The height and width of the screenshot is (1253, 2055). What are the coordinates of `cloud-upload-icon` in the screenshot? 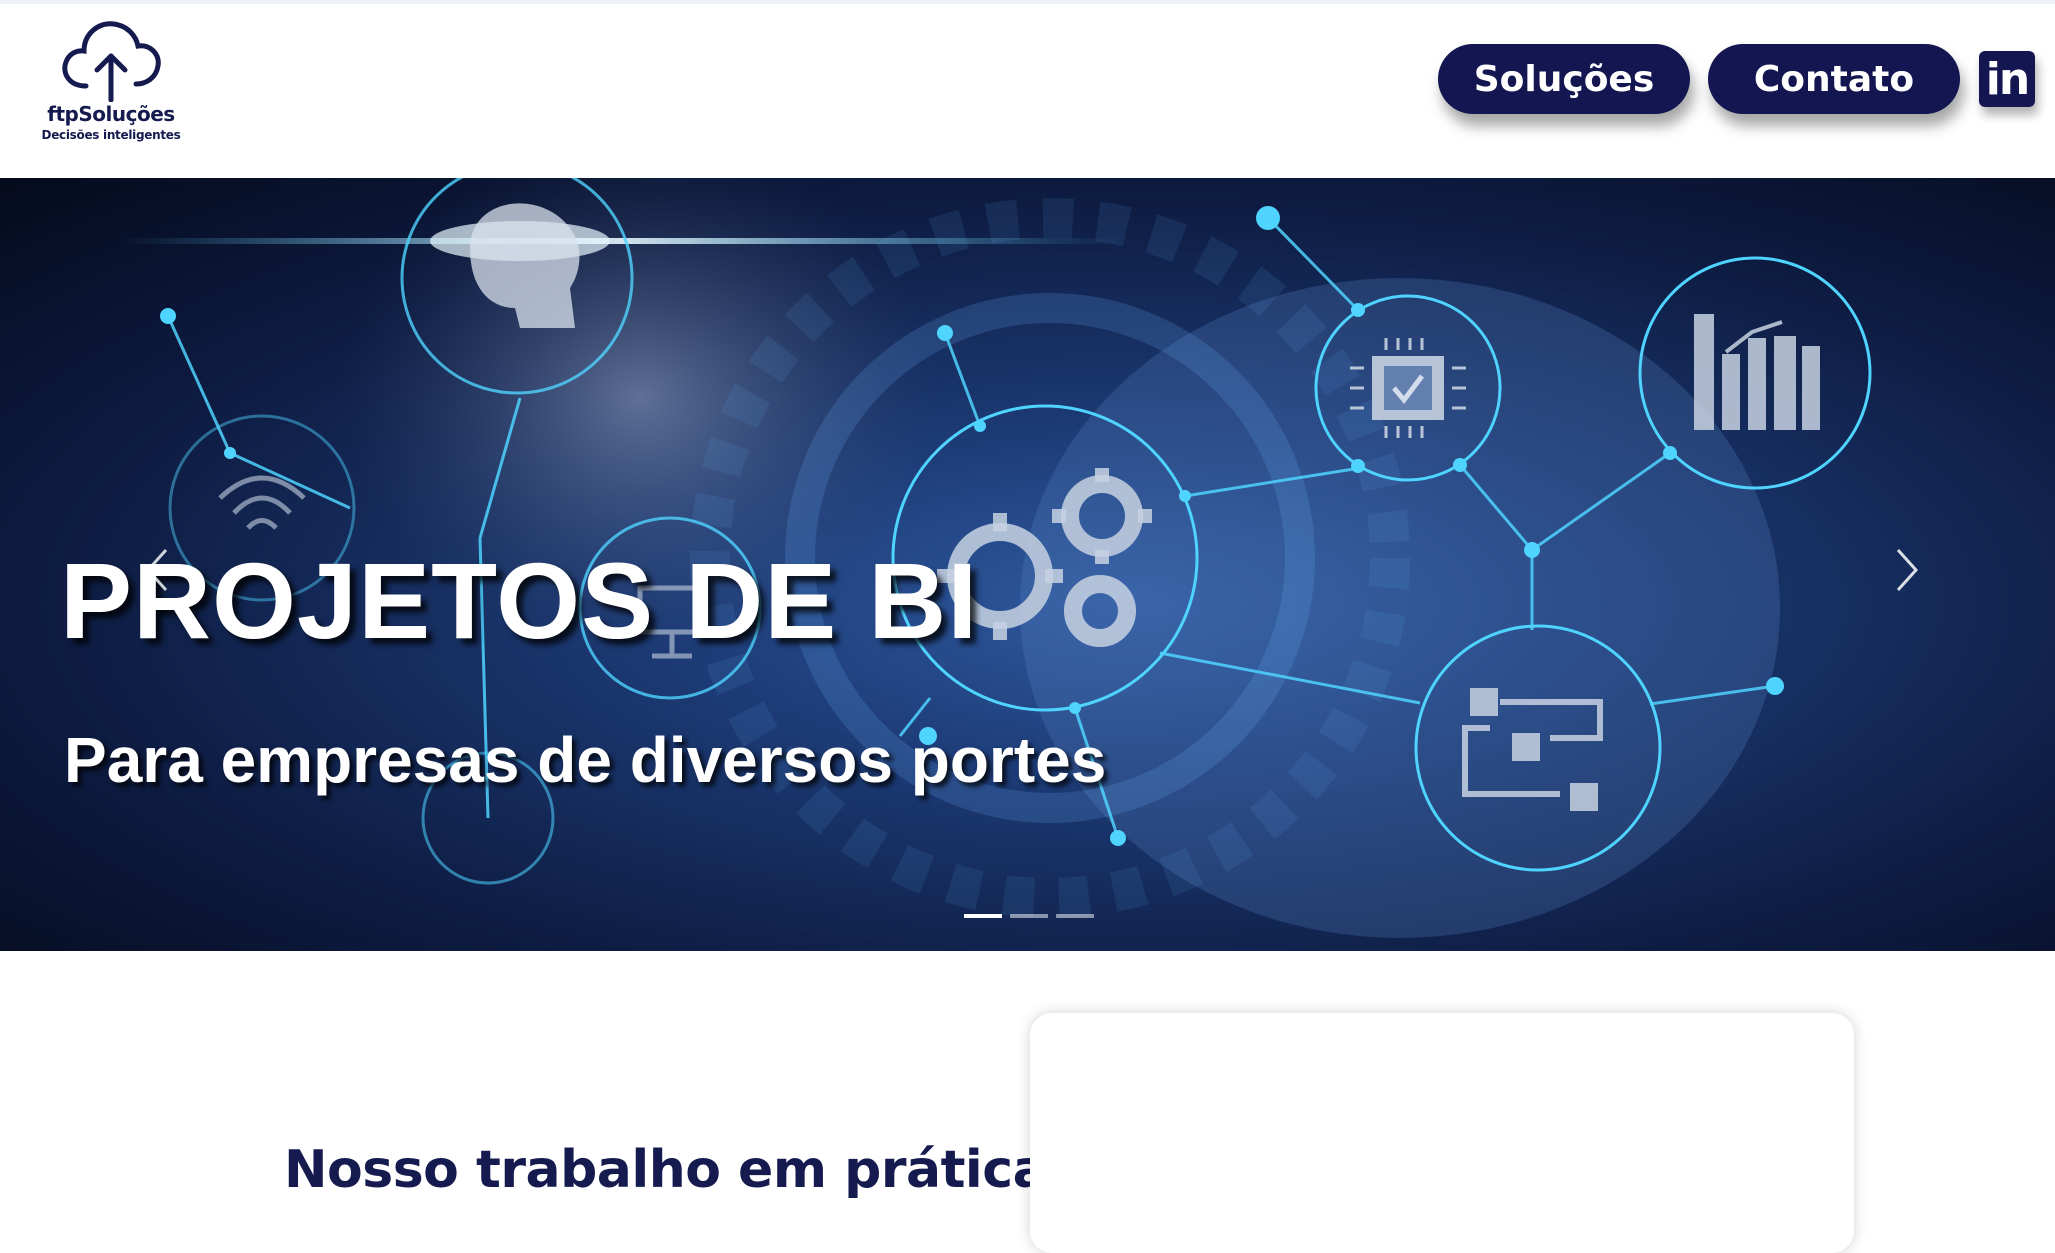 It's located at (111, 61).